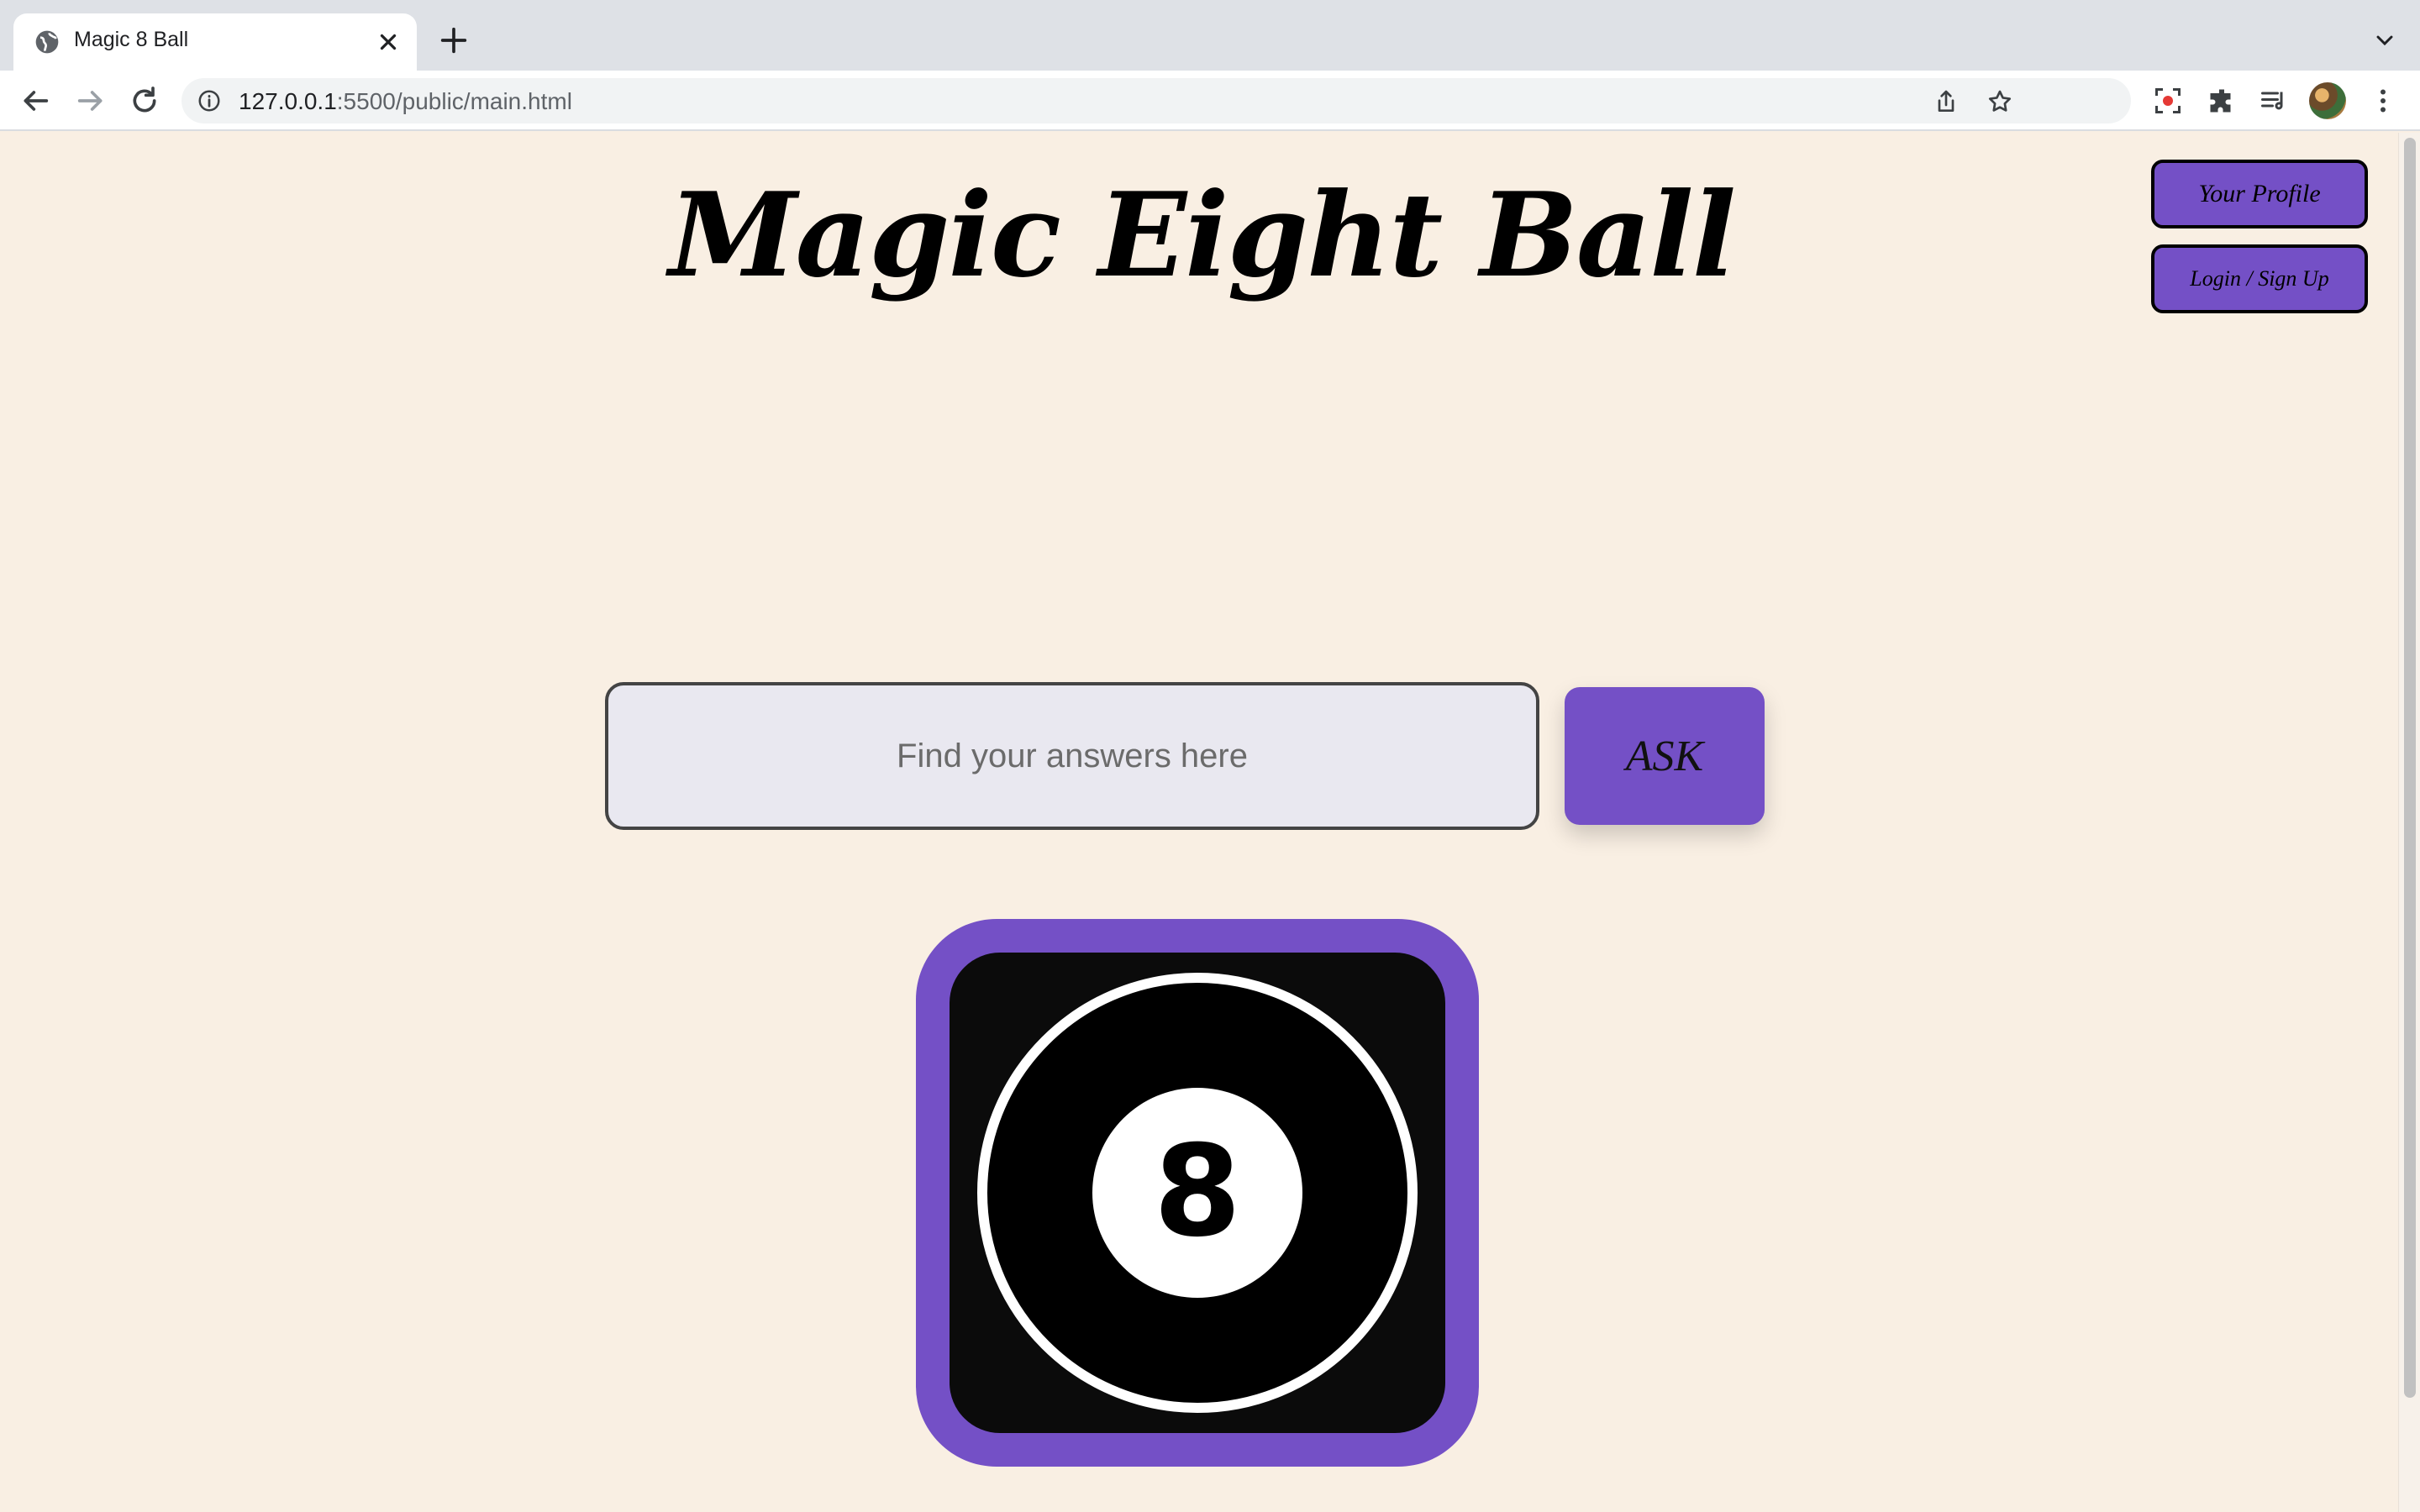 The height and width of the screenshot is (1512, 2420). What do you see at coordinates (2385, 40) in the screenshot?
I see `chevron-down-icon` at bounding box center [2385, 40].